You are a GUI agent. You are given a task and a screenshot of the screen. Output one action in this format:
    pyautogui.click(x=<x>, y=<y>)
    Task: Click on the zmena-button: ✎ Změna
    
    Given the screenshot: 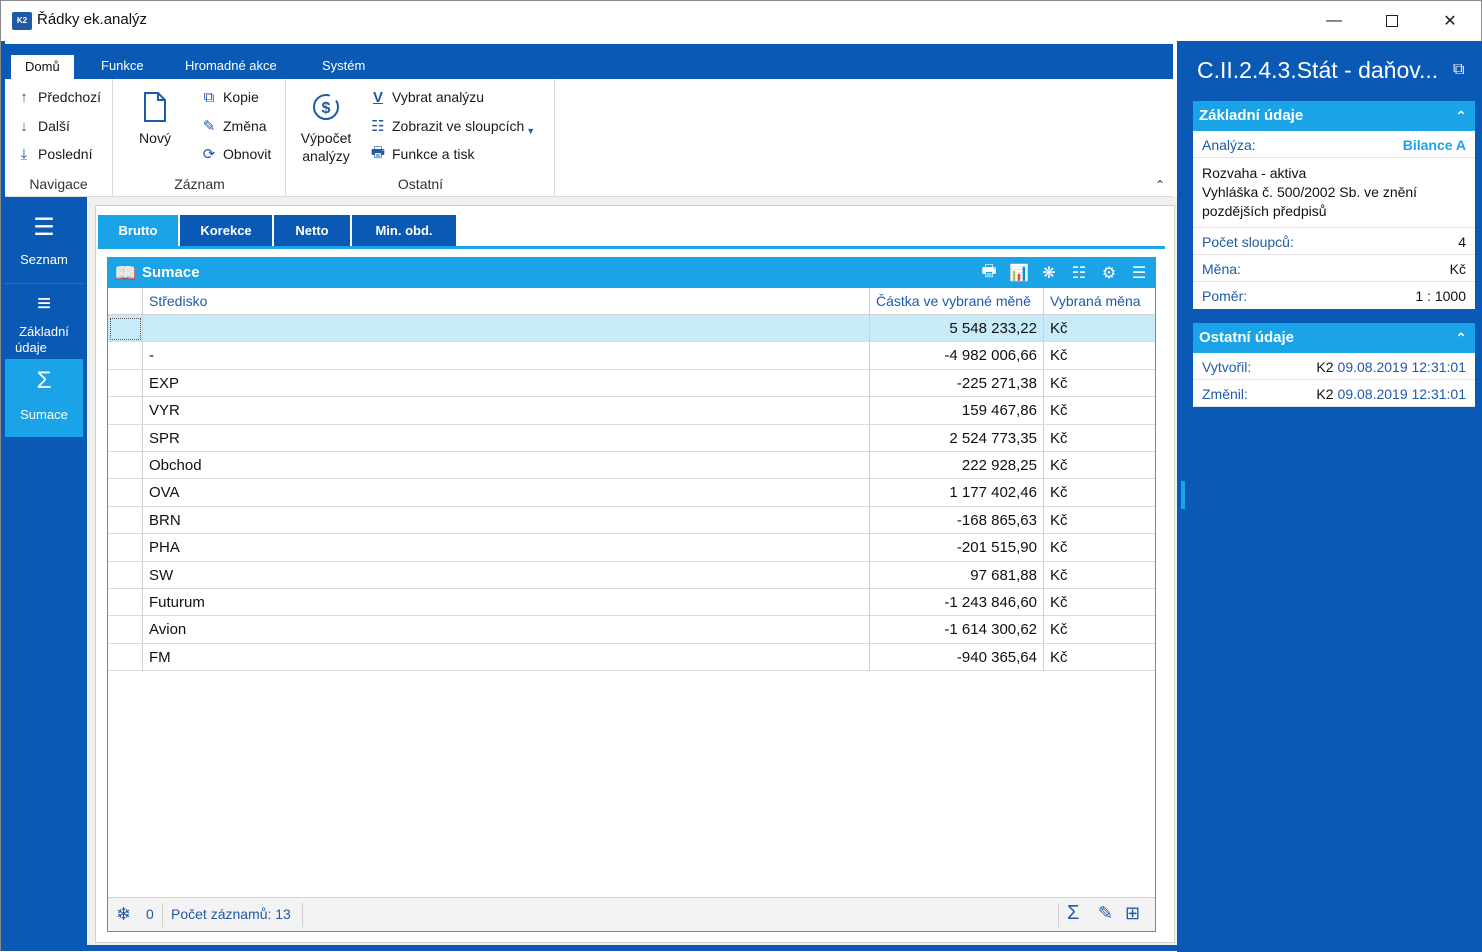 What is the action you would take?
    pyautogui.click(x=233, y=126)
    